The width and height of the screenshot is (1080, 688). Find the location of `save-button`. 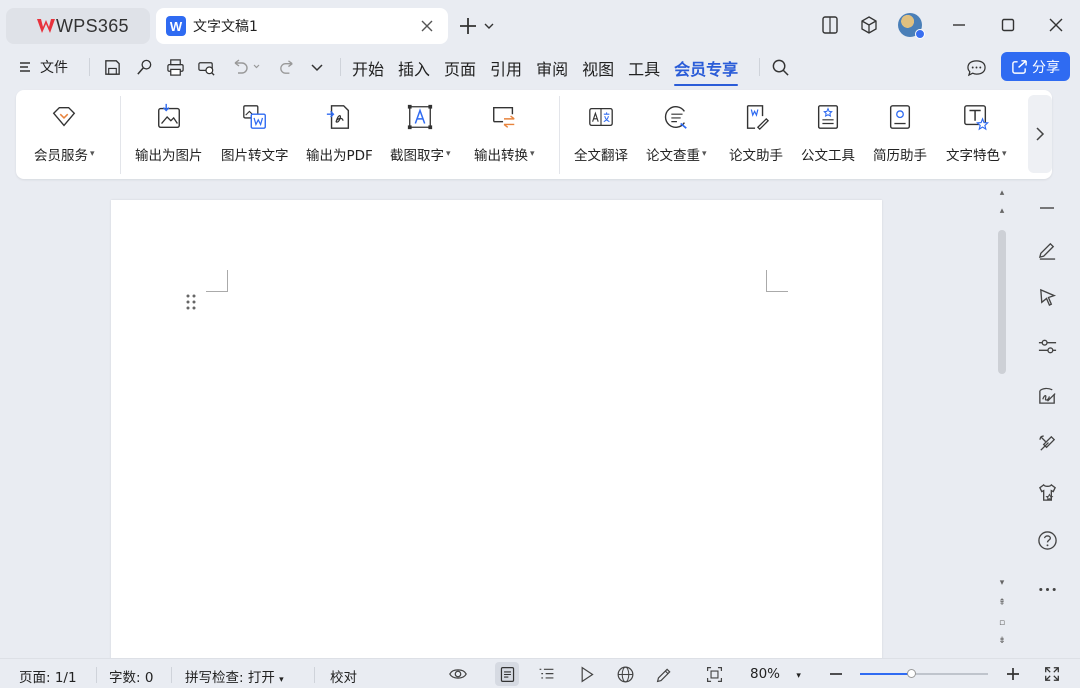

save-button is located at coordinates (112, 67).